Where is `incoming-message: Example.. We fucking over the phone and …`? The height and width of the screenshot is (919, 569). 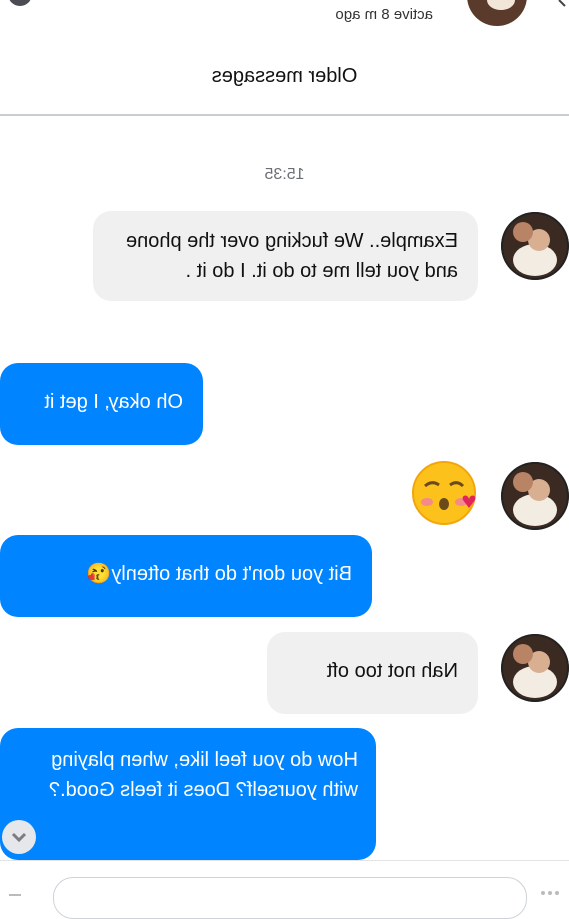 incoming-message: Example.. We fucking over the phone and … is located at coordinates (285, 256).